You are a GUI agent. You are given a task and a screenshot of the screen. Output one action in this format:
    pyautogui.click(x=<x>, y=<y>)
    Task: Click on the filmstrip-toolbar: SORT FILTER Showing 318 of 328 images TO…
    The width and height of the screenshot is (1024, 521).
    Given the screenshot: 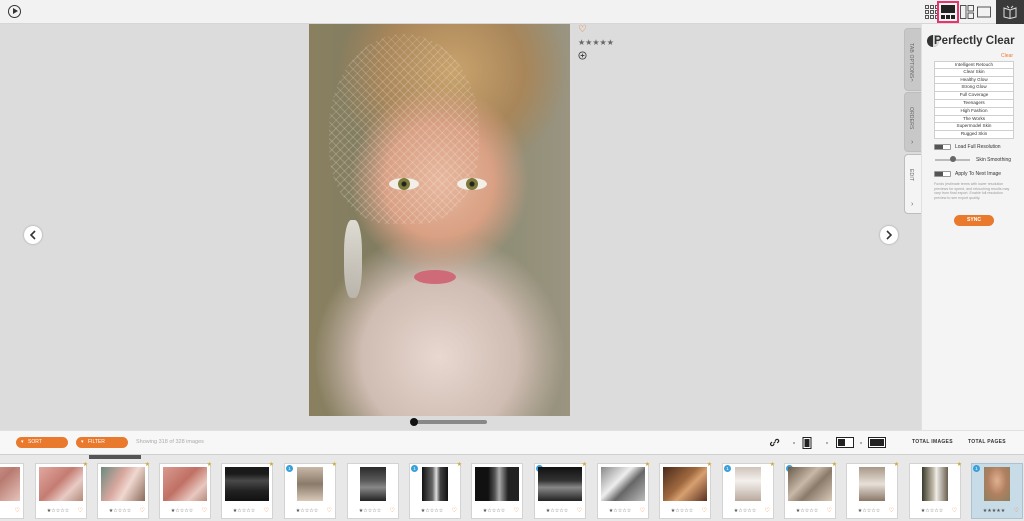 What is the action you would take?
    pyautogui.click(x=512, y=442)
    